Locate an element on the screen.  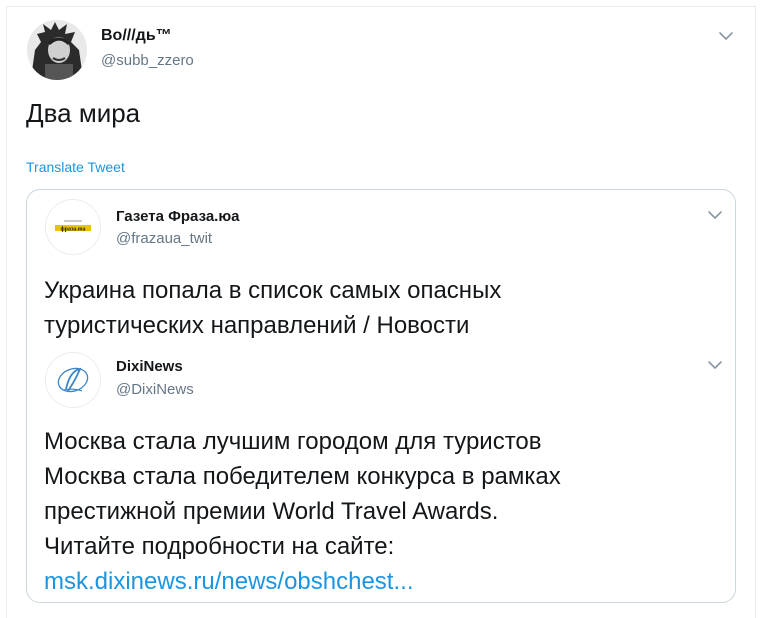
frazaua-logo-icon: фраза.юа is located at coordinates (73, 227).